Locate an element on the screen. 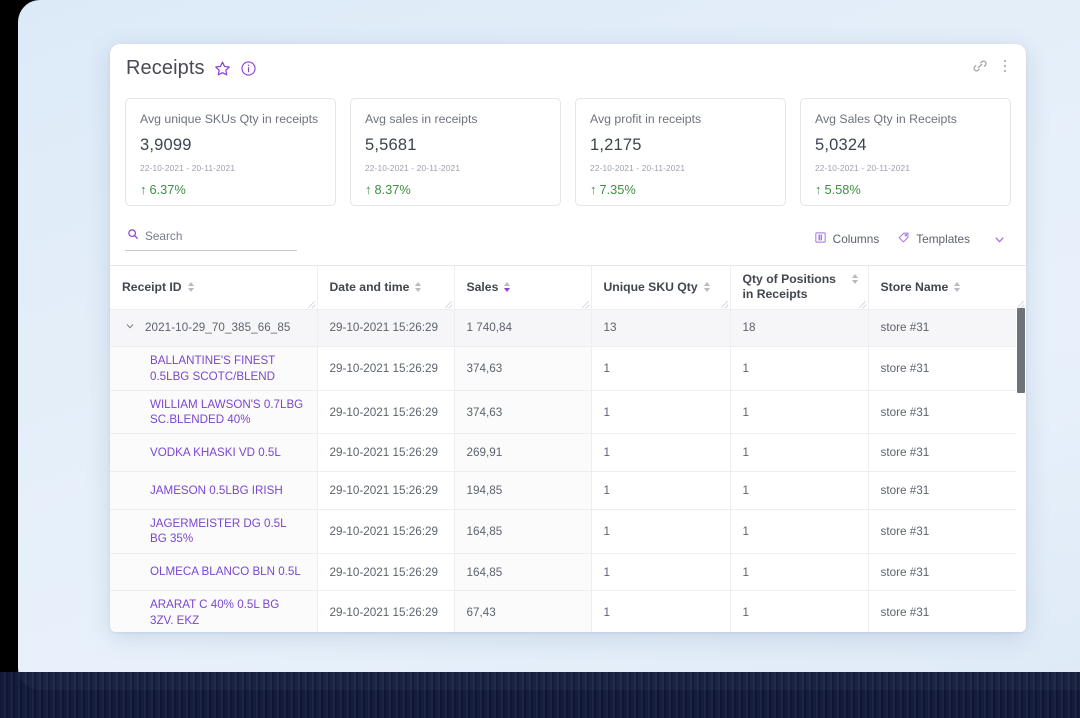 The image size is (1080, 718). tag-icon is located at coordinates (903, 239).